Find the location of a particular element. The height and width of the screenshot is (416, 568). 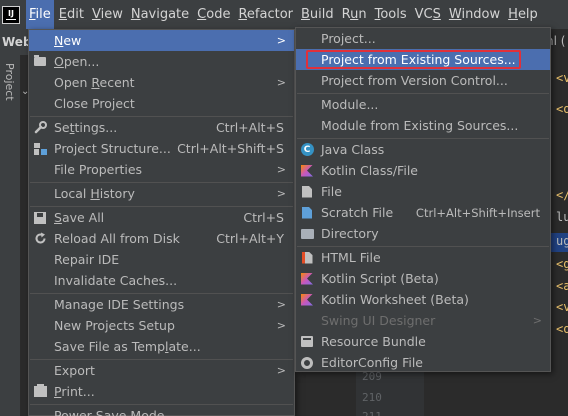

save-icon is located at coordinates (40, 217).